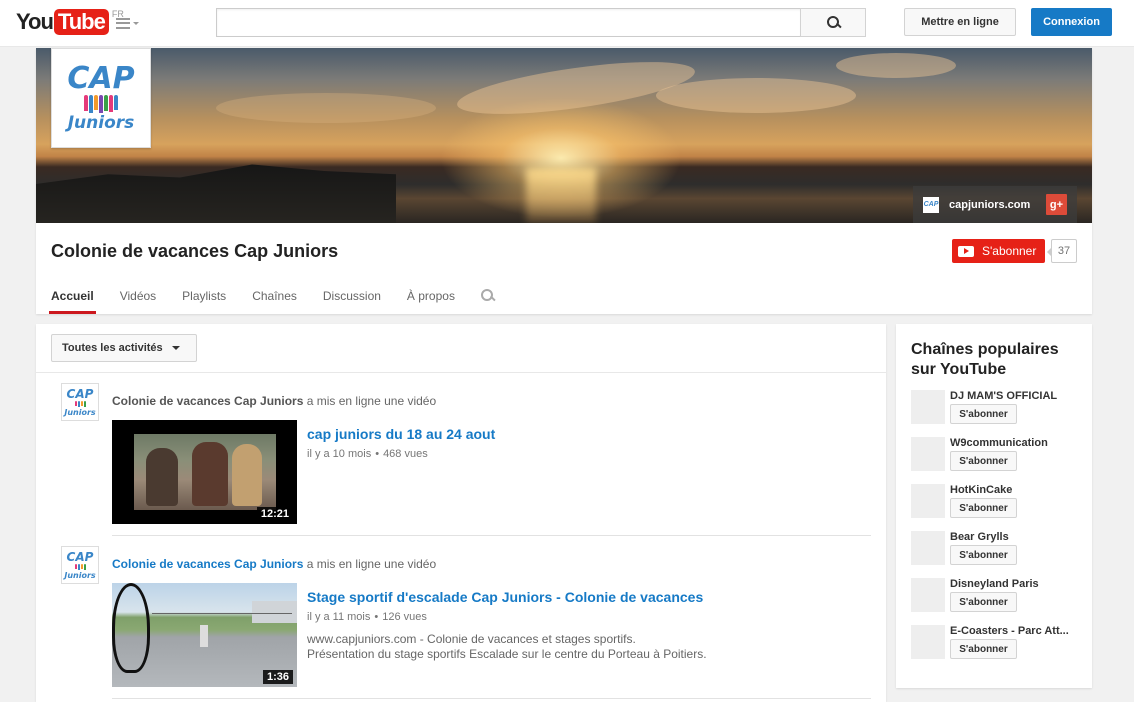  Describe the element at coordinates (35, 21) in the screenshot. I see `logo-you-text: You` at that location.